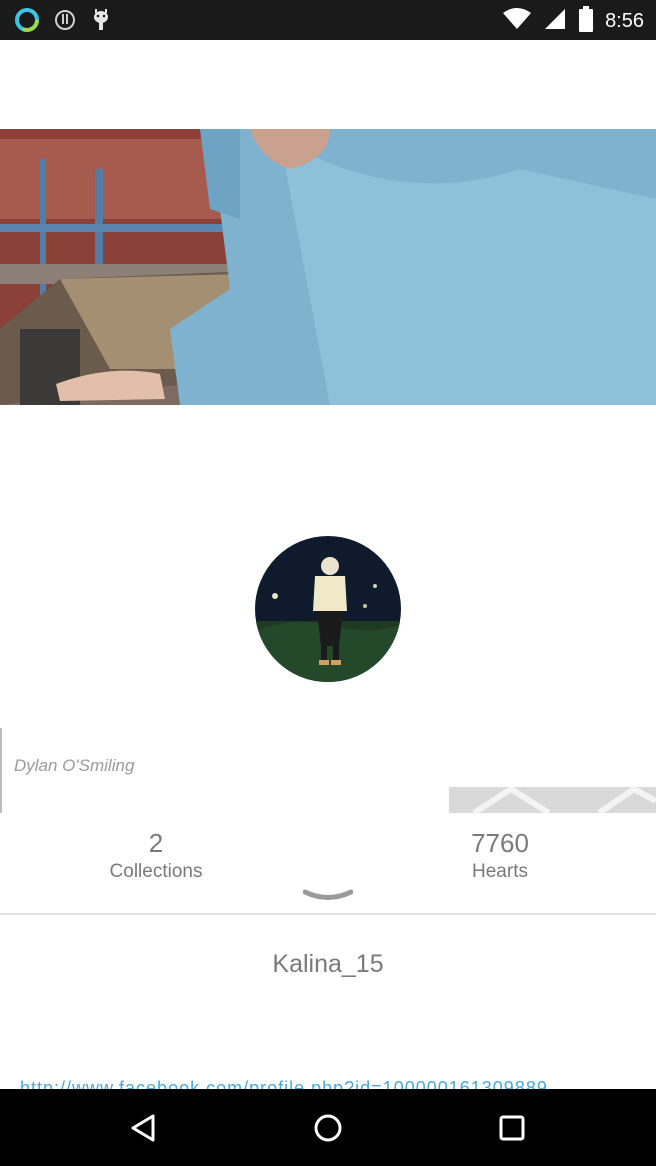  I want to click on navigation-bar, so click(328, 1127).